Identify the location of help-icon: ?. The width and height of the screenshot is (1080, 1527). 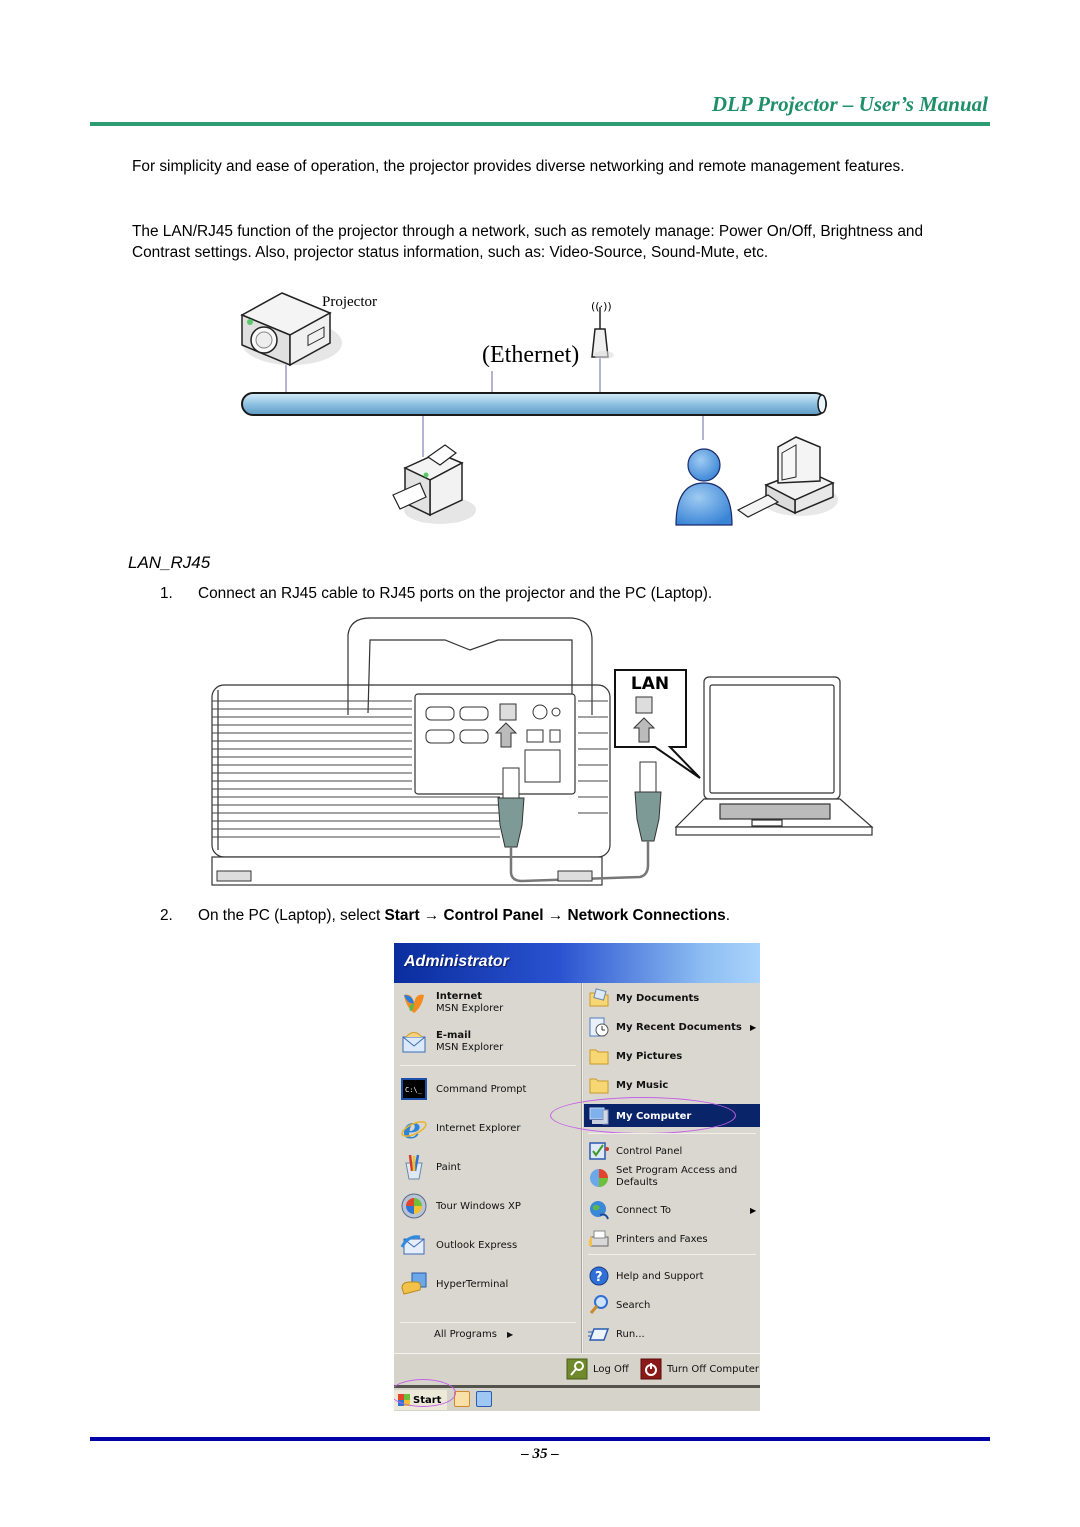
(599, 1276).